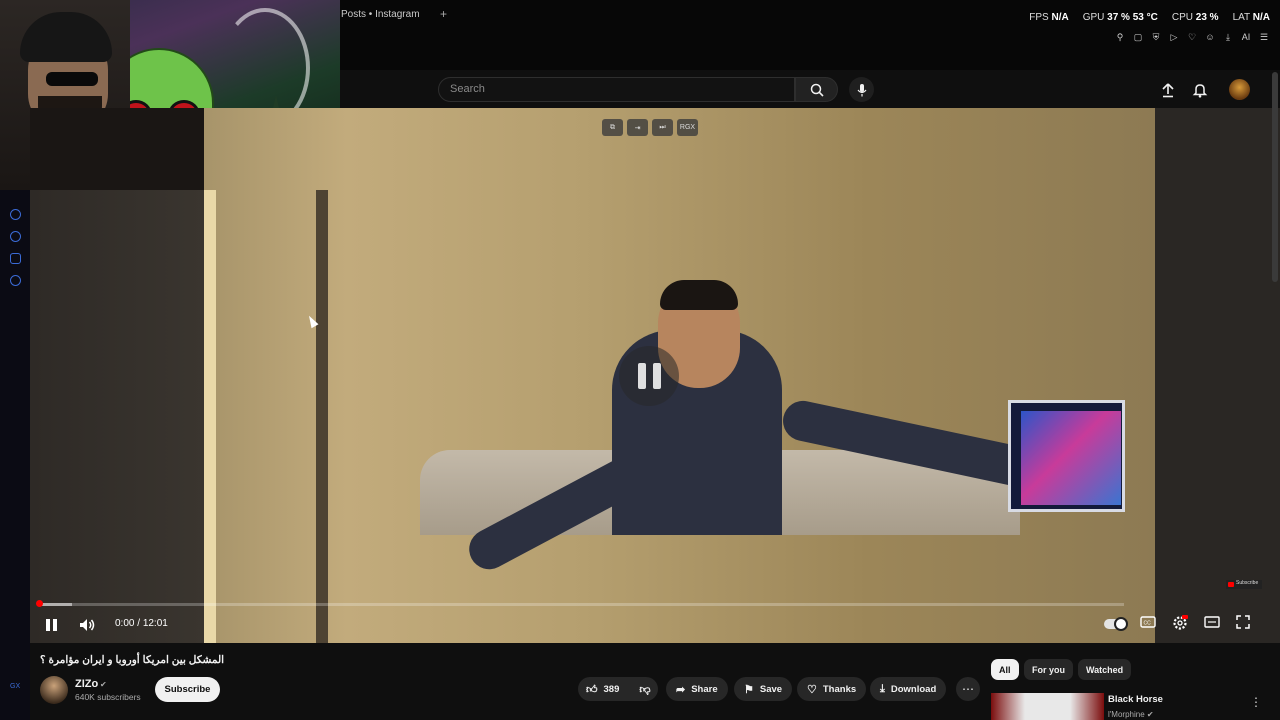  Describe the element at coordinates (15, 686) in the screenshot. I see `gx-logo: GX` at that location.